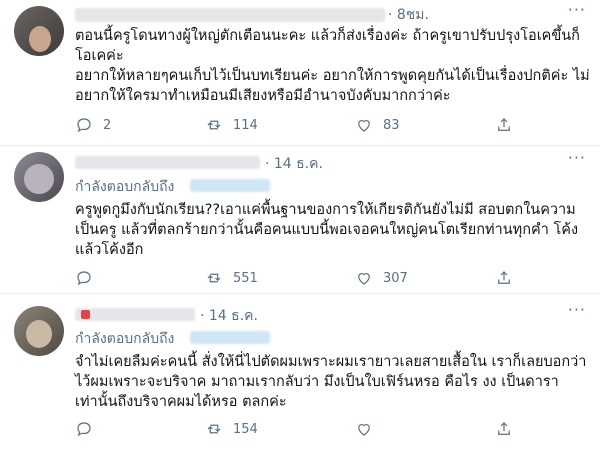 The height and width of the screenshot is (456, 600). What do you see at coordinates (231, 125) in the screenshot?
I see `retweet-button: 114` at bounding box center [231, 125].